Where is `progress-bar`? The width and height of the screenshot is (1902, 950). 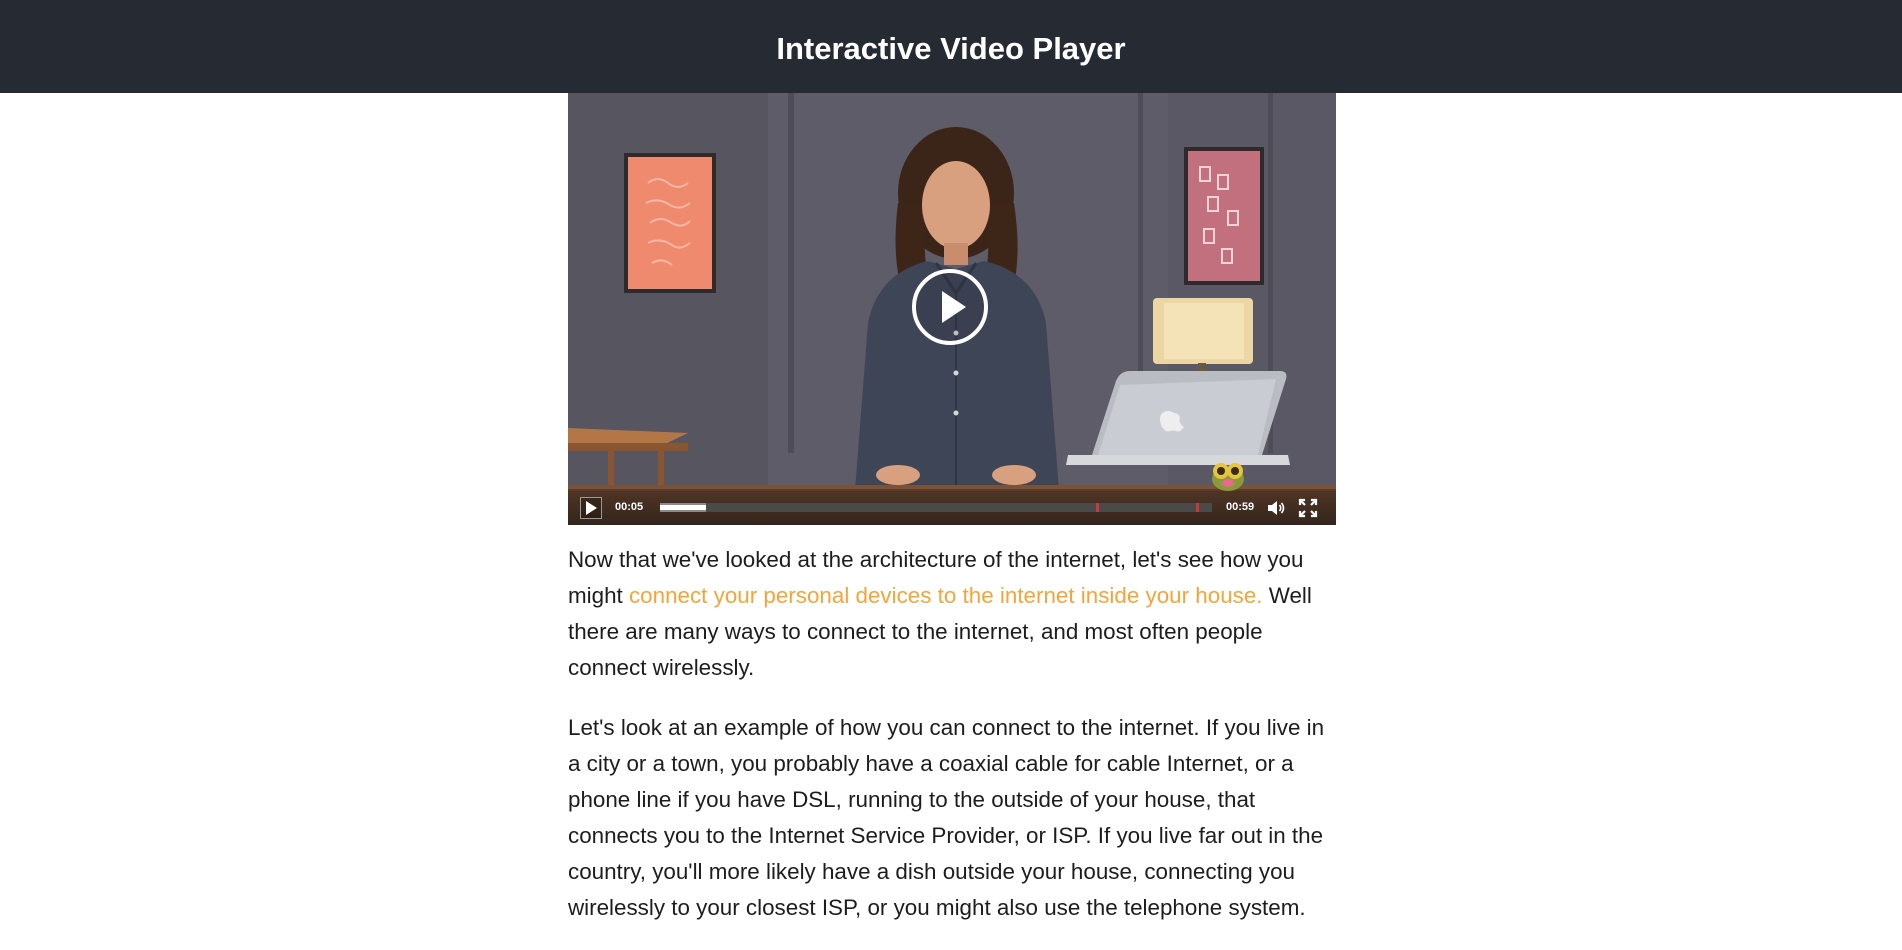
progress-bar is located at coordinates (936, 507).